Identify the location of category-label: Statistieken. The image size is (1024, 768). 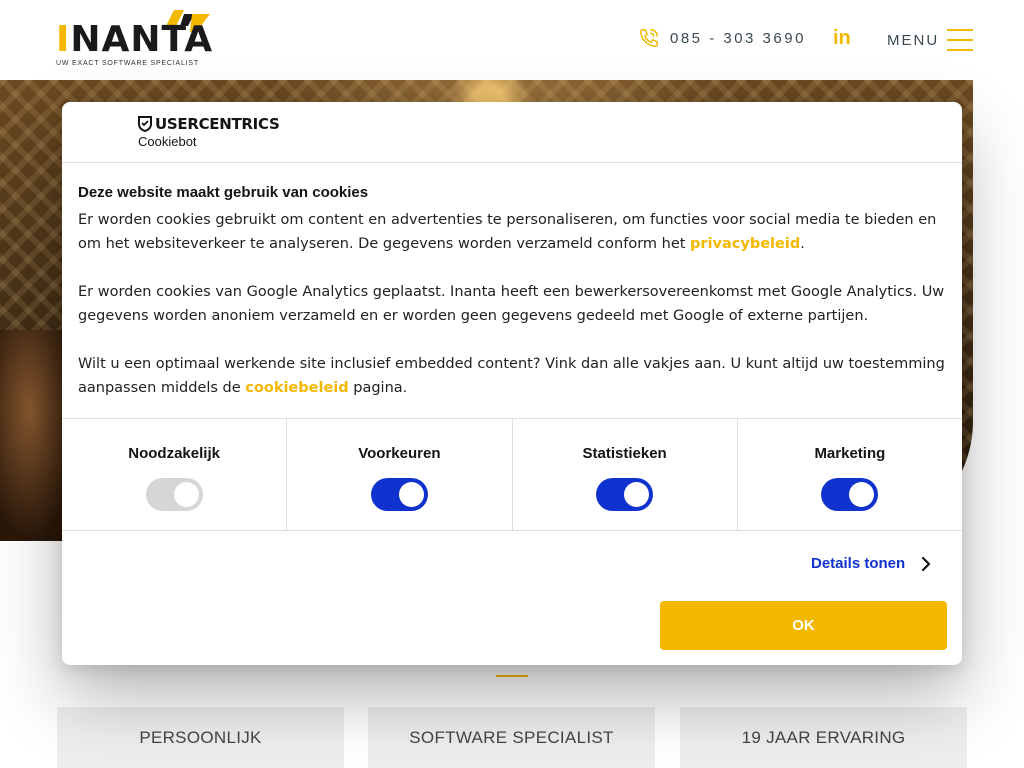
(624, 453).